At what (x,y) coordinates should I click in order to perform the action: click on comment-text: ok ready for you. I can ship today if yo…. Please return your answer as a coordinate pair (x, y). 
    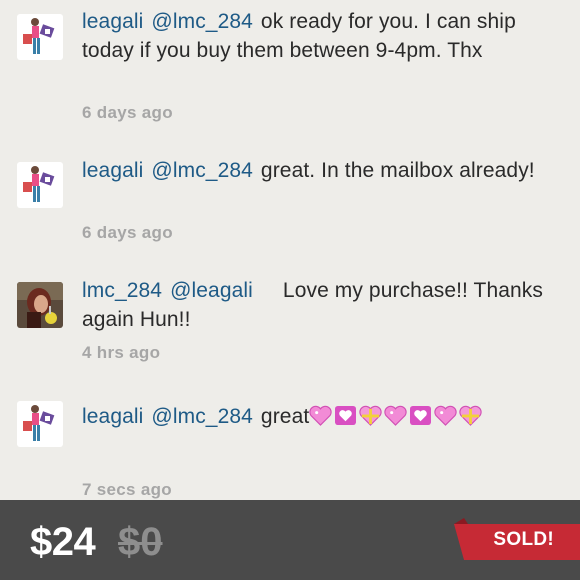
    Looking at the image, I should click on (299, 36).